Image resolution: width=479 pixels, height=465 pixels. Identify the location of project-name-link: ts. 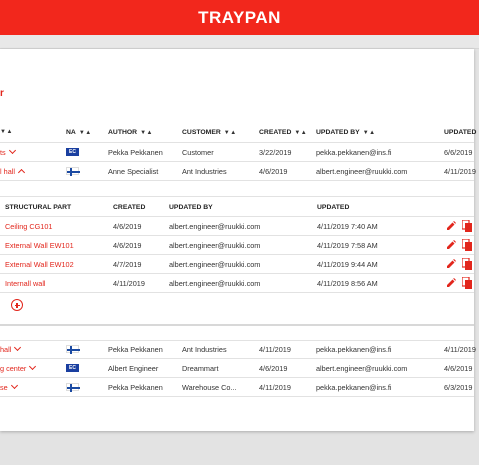
(8, 151).